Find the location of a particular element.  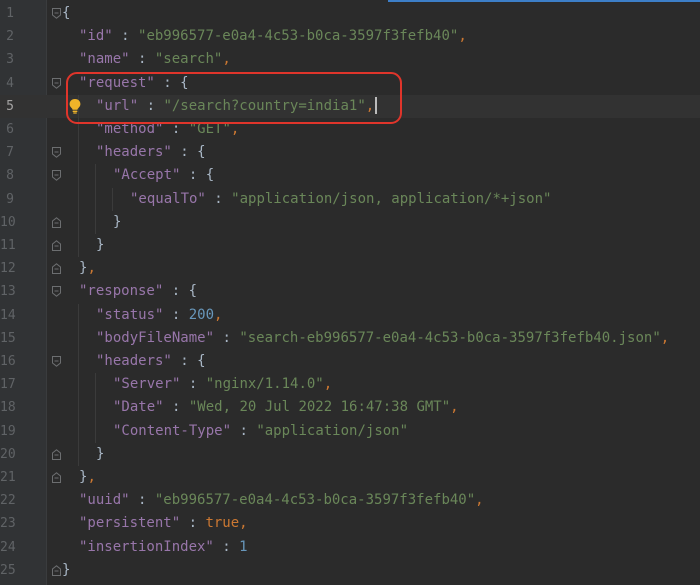

code-line-11: 11} is located at coordinates (350, 246).